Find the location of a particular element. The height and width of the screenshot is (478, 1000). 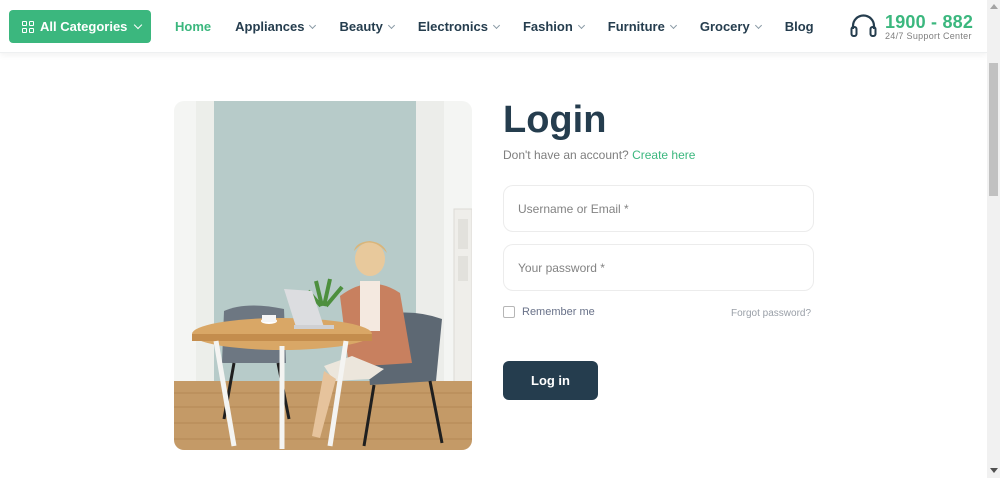

support-subtitle: 24/7 Support Center is located at coordinates (928, 36).